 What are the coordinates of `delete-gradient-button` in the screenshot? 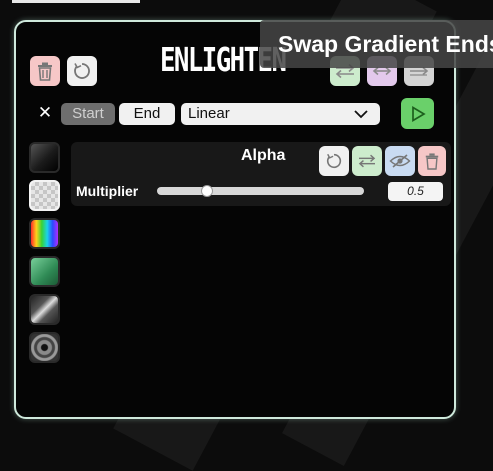 It's located at (45, 71).